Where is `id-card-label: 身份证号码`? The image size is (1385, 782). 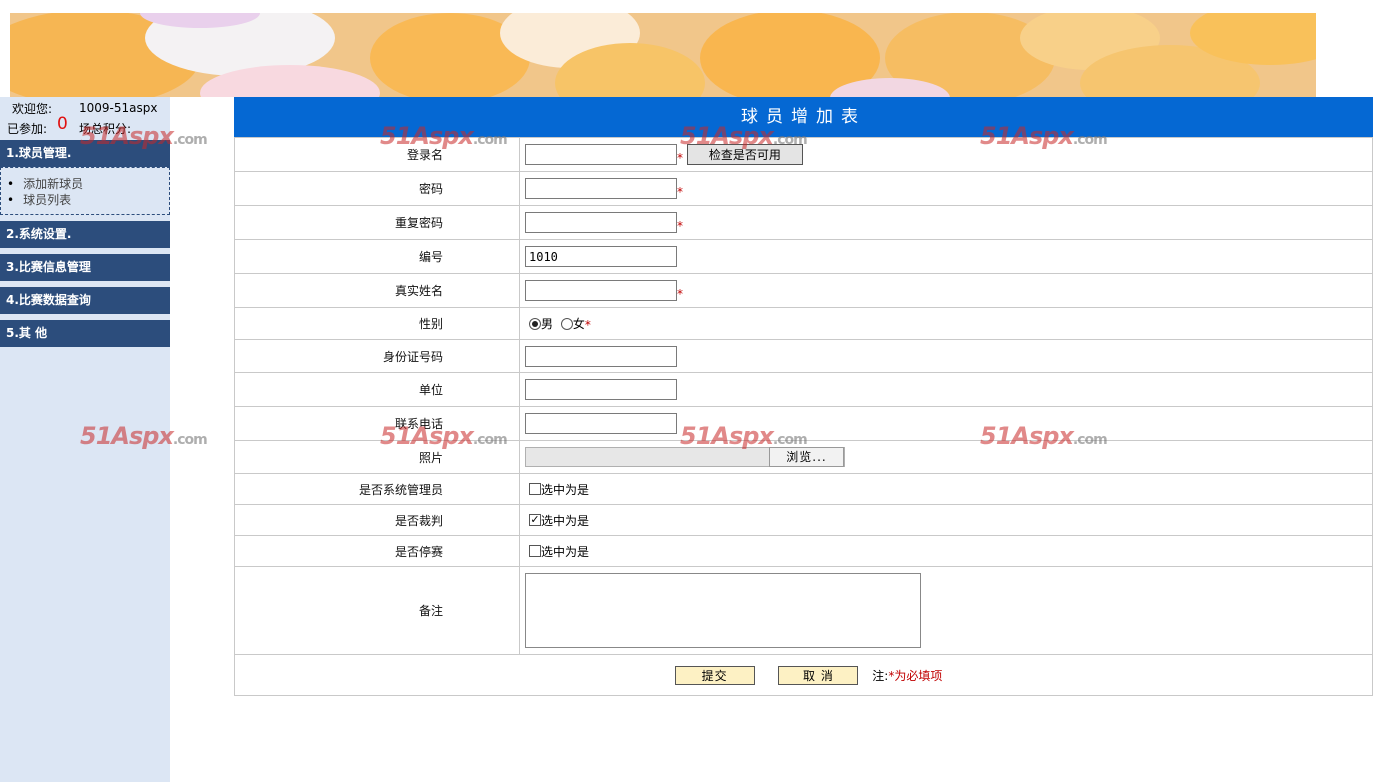
id-card-label: 身份证号码 is located at coordinates (377, 356).